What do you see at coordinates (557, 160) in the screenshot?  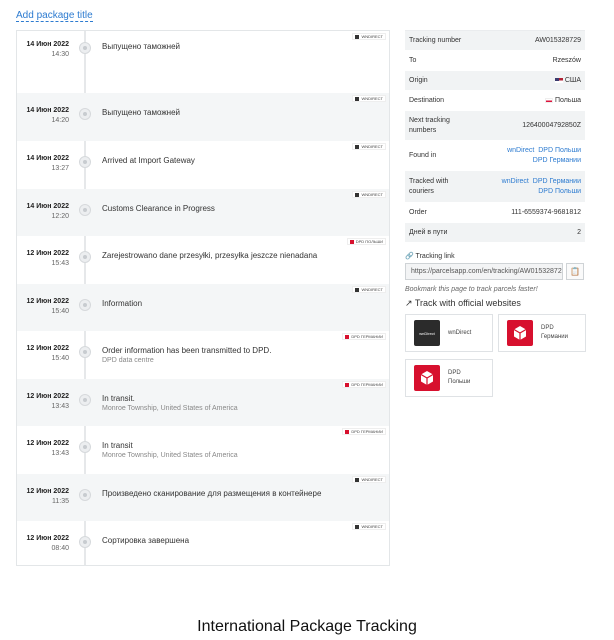 I see `found-in-dpd-de-link: DPD Германии` at bounding box center [557, 160].